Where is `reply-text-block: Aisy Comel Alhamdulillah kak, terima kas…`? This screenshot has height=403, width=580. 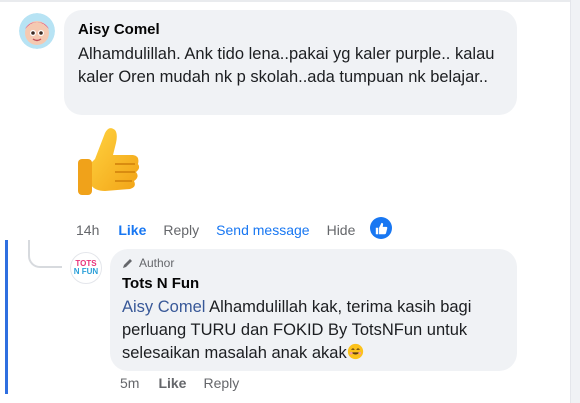
reply-text-block: Aisy Comel Alhamdulillah kak, terima kas… is located at coordinates (313, 330).